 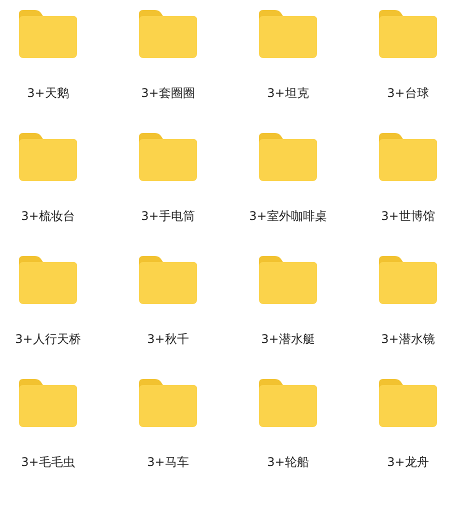 I want to click on folder-name: 3+潜水艇, so click(x=288, y=339).